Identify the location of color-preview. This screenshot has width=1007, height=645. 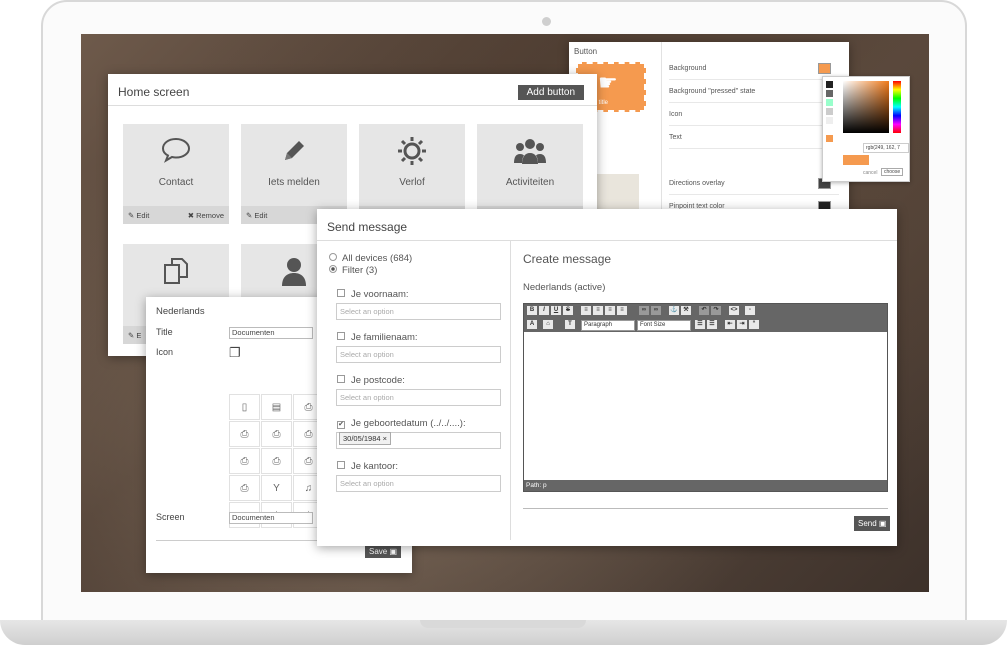
(856, 160).